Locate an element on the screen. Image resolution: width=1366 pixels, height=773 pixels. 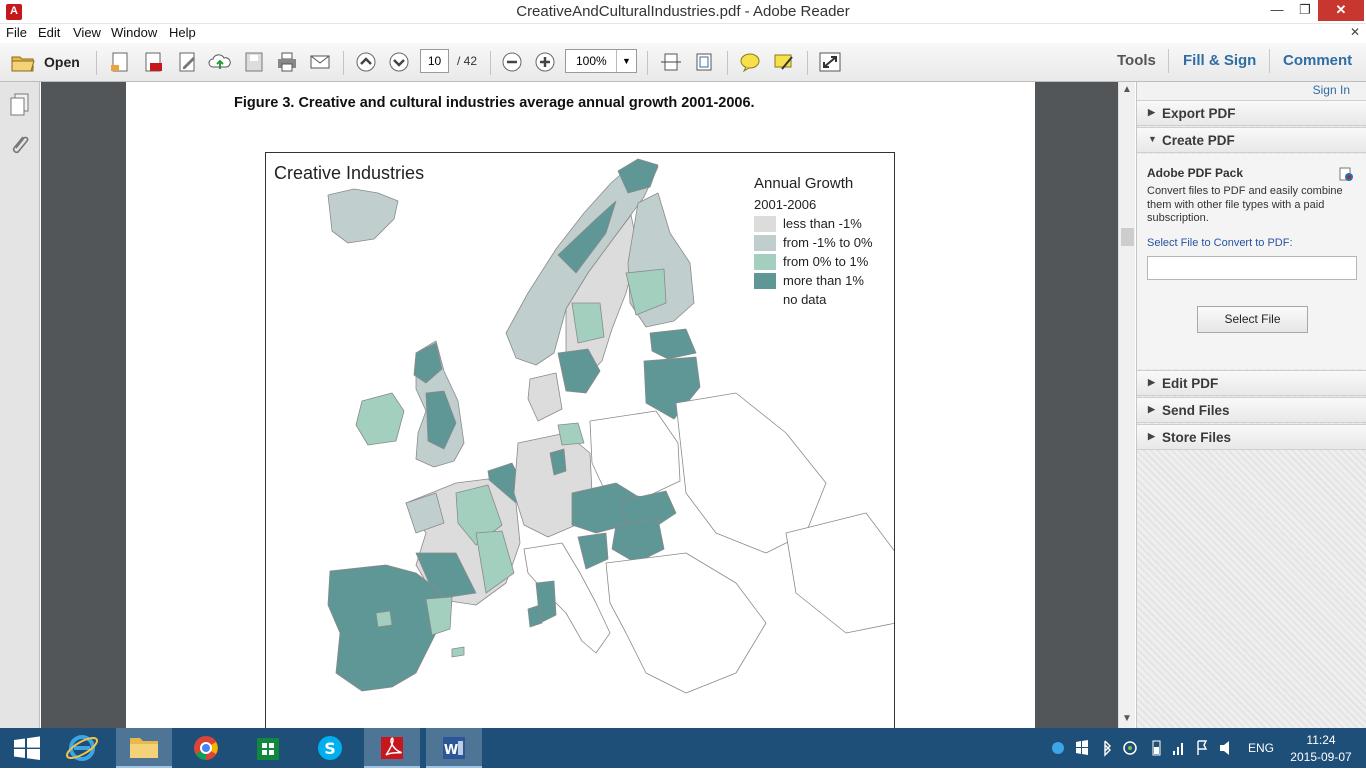
close-button: ✕ is located at coordinates (1341, 10).